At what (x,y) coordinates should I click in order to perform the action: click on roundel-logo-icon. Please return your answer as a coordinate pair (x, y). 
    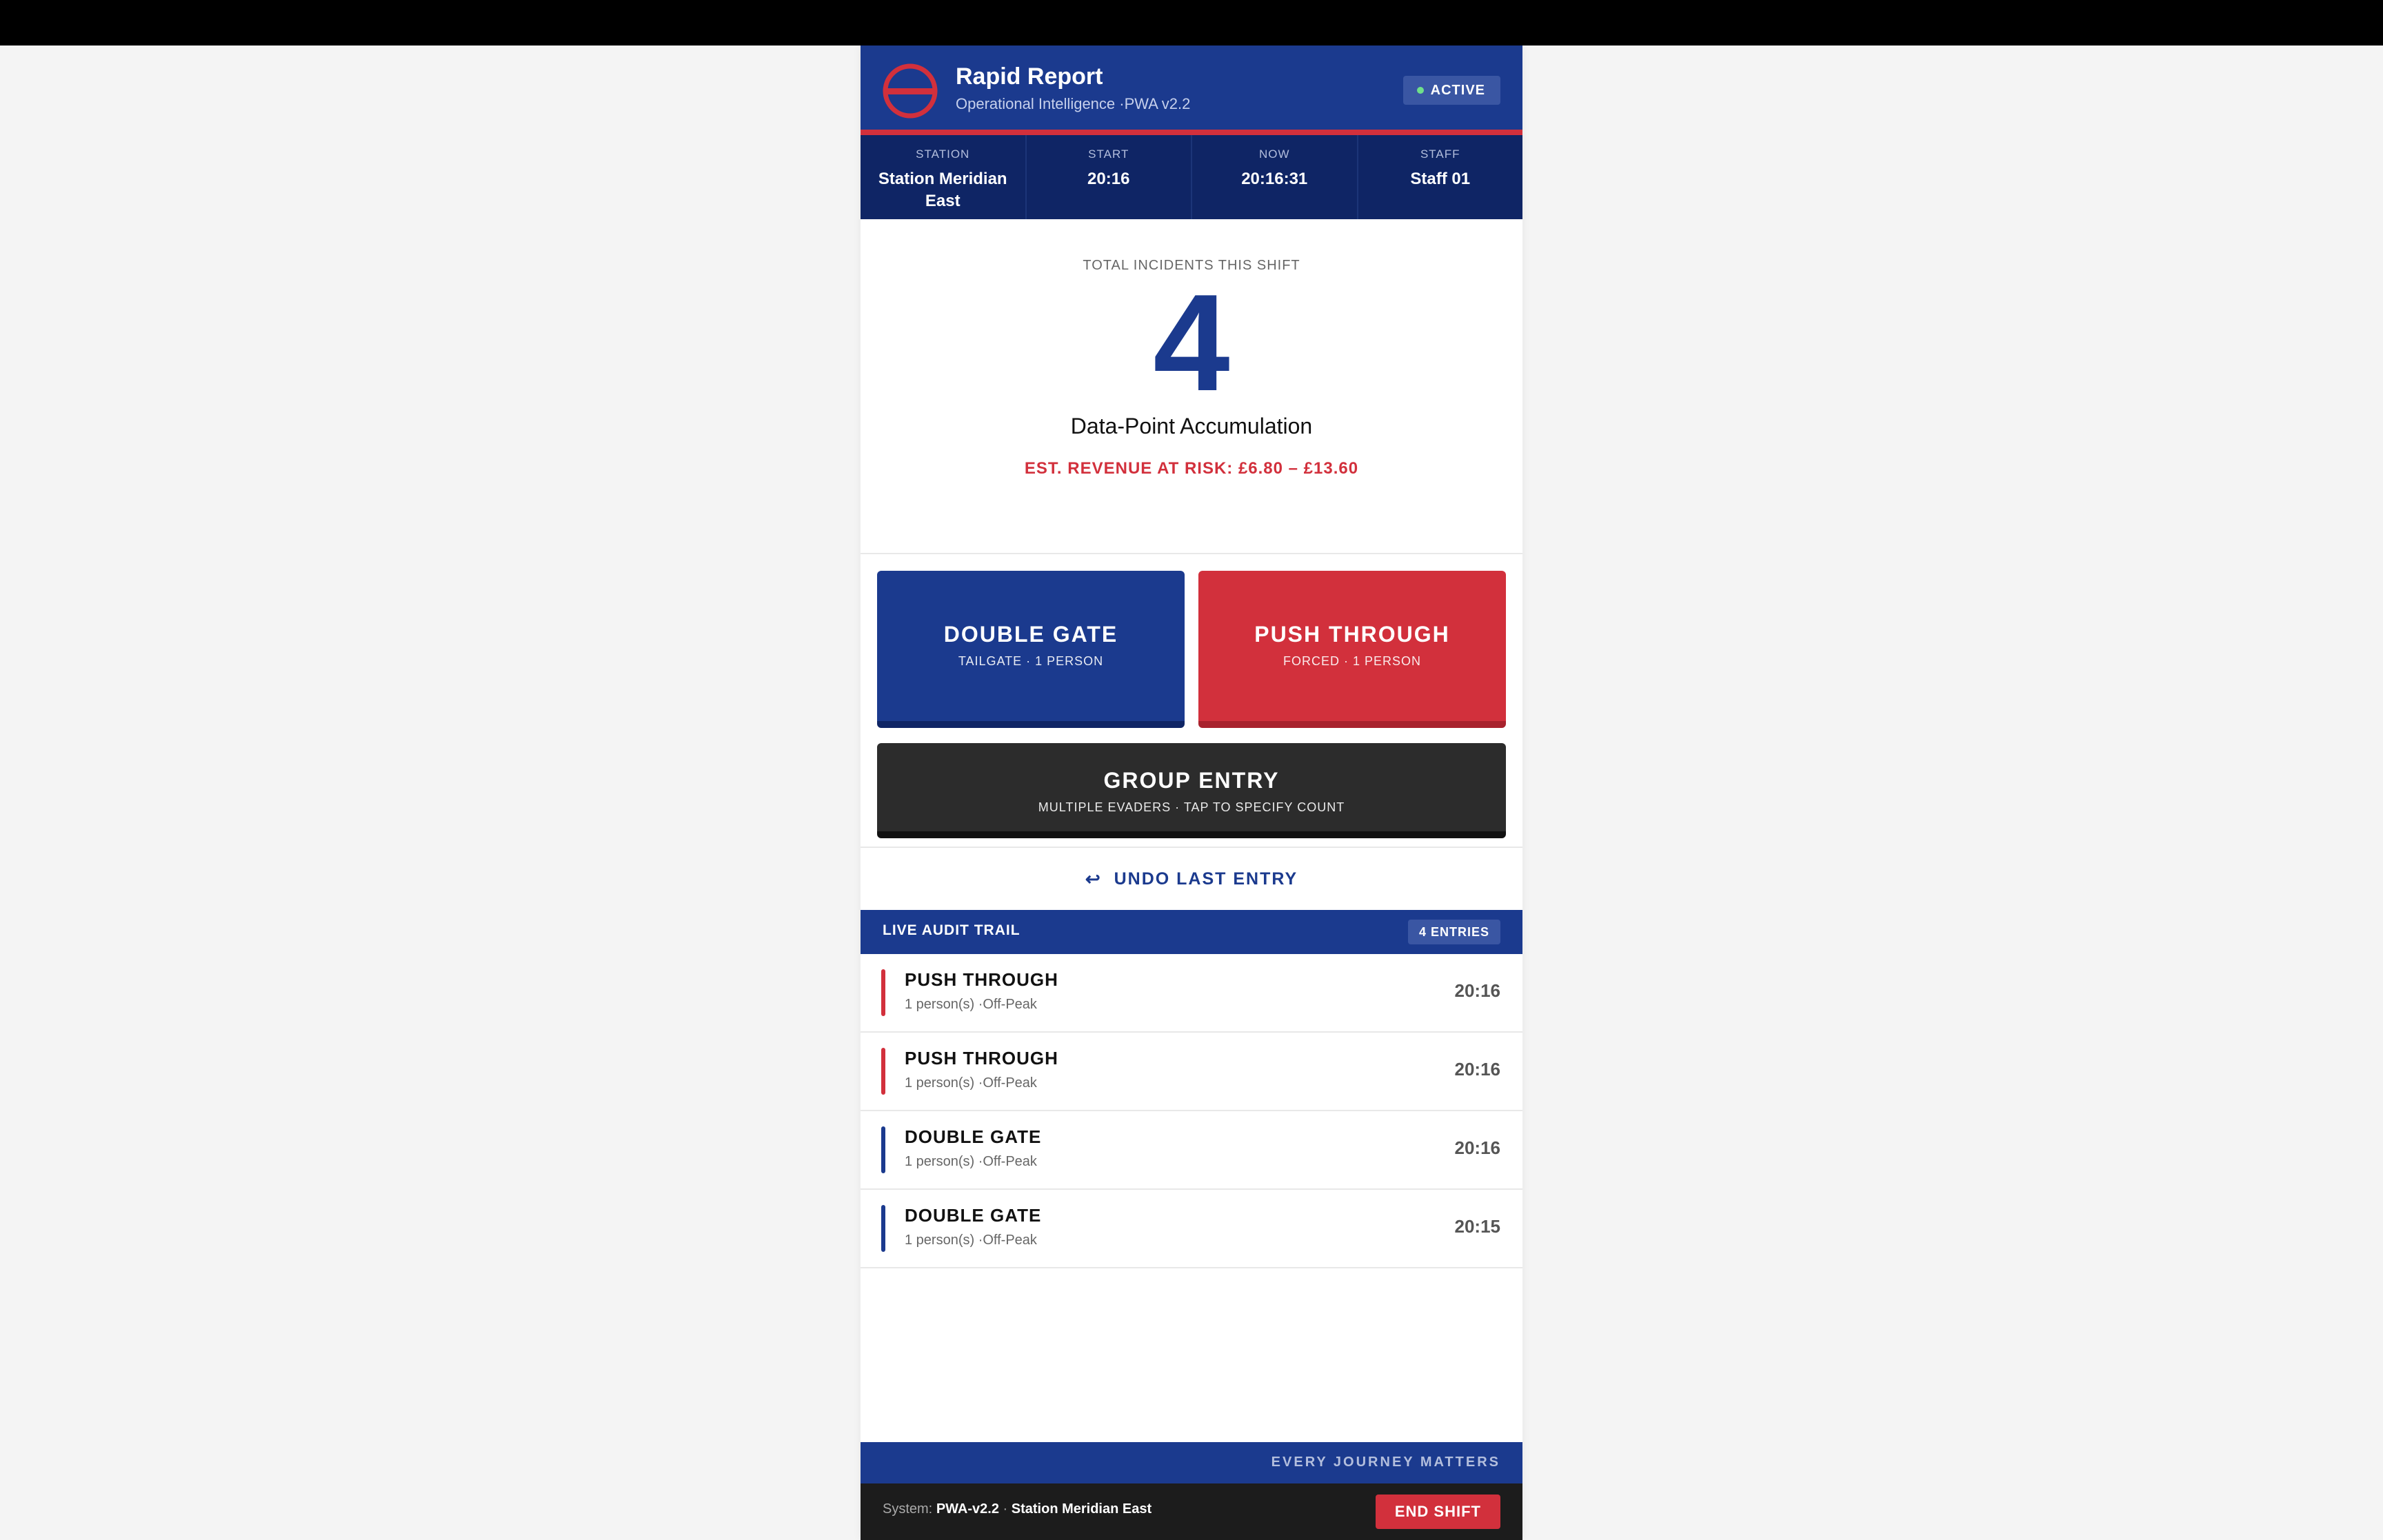
    Looking at the image, I should click on (910, 91).